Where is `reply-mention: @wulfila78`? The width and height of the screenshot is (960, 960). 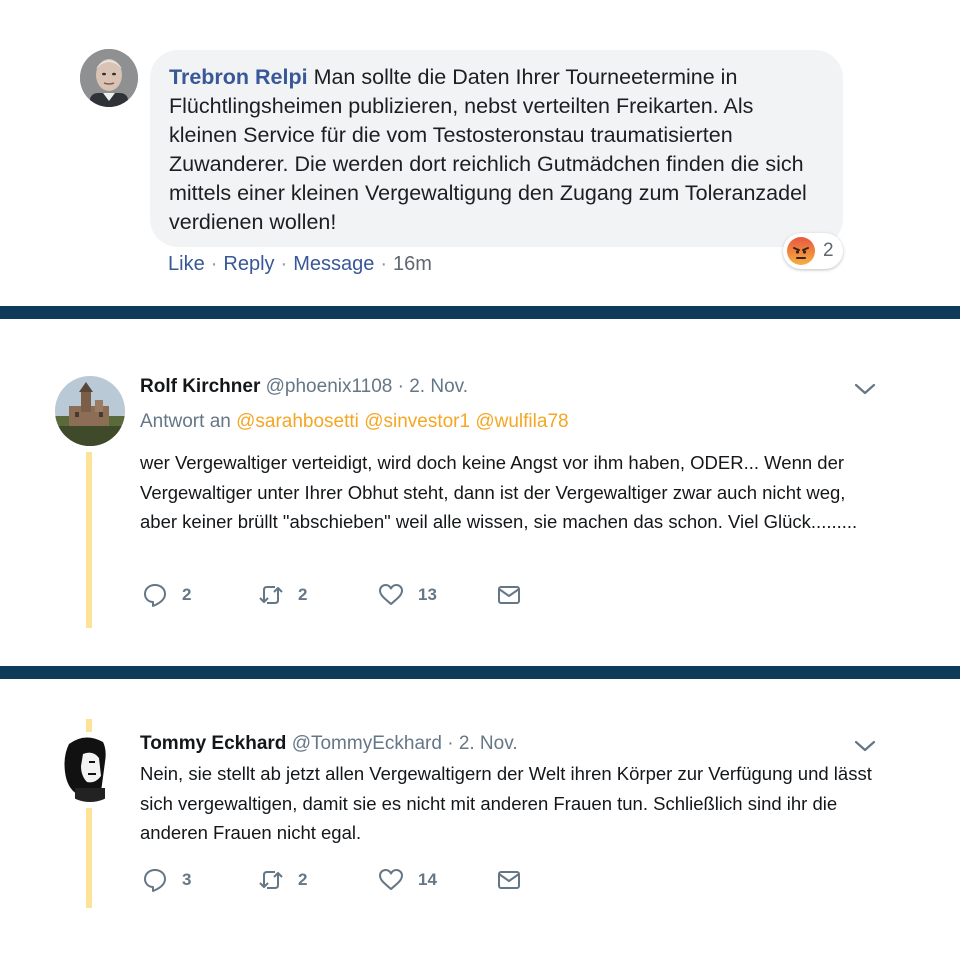 reply-mention: @wulfila78 is located at coordinates (521, 421).